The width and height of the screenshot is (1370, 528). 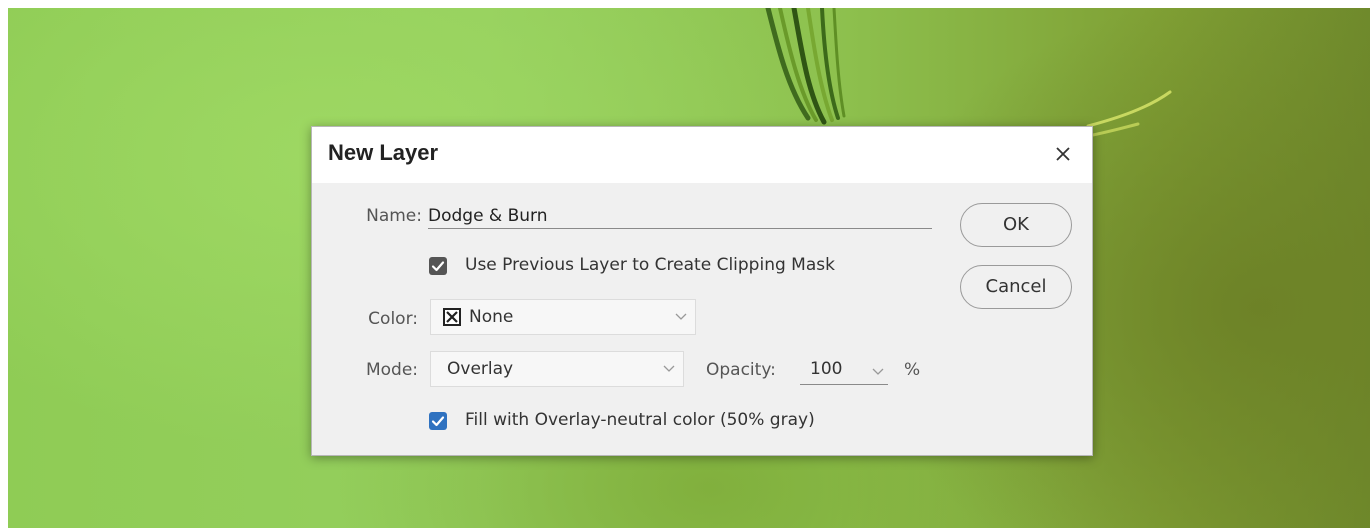 What do you see at coordinates (452, 317) in the screenshot?
I see `x-box-icon` at bounding box center [452, 317].